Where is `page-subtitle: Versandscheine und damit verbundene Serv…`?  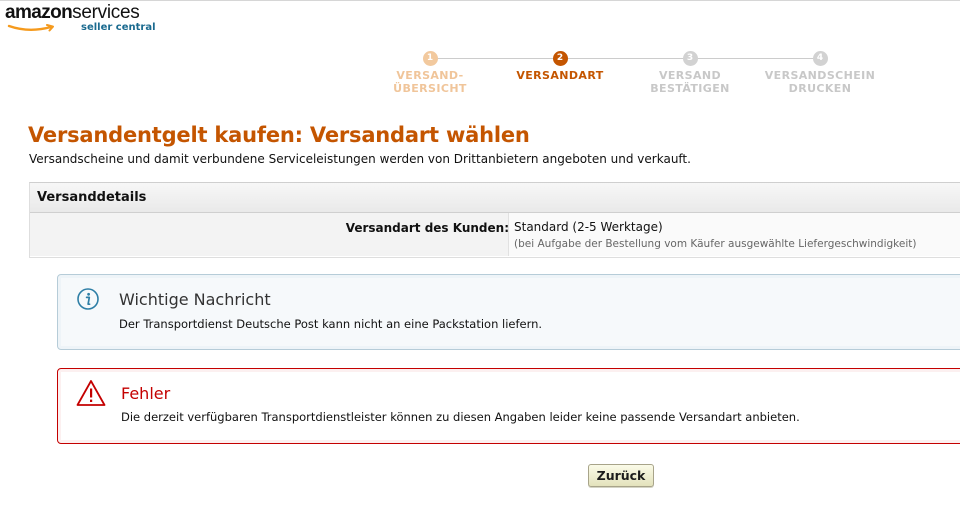 page-subtitle: Versandscheine und damit verbundene Serv… is located at coordinates (360, 159).